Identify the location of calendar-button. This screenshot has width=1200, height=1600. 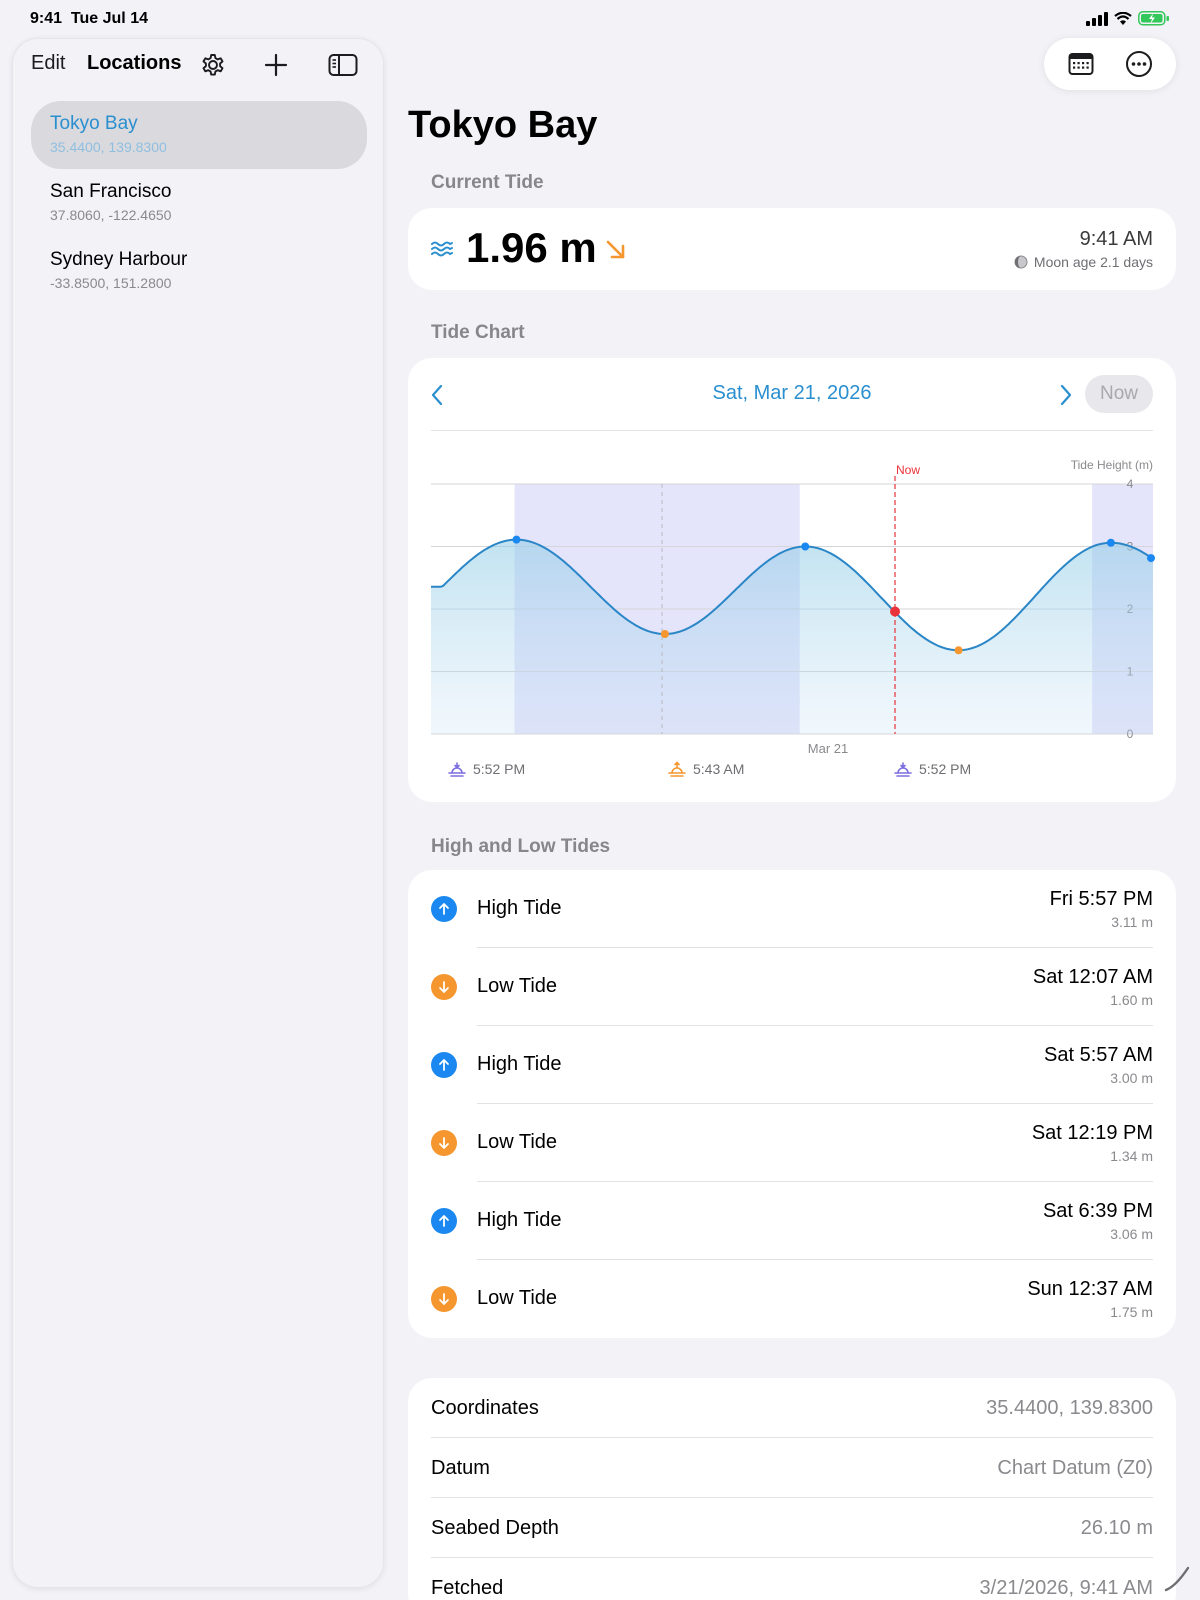
(1081, 64).